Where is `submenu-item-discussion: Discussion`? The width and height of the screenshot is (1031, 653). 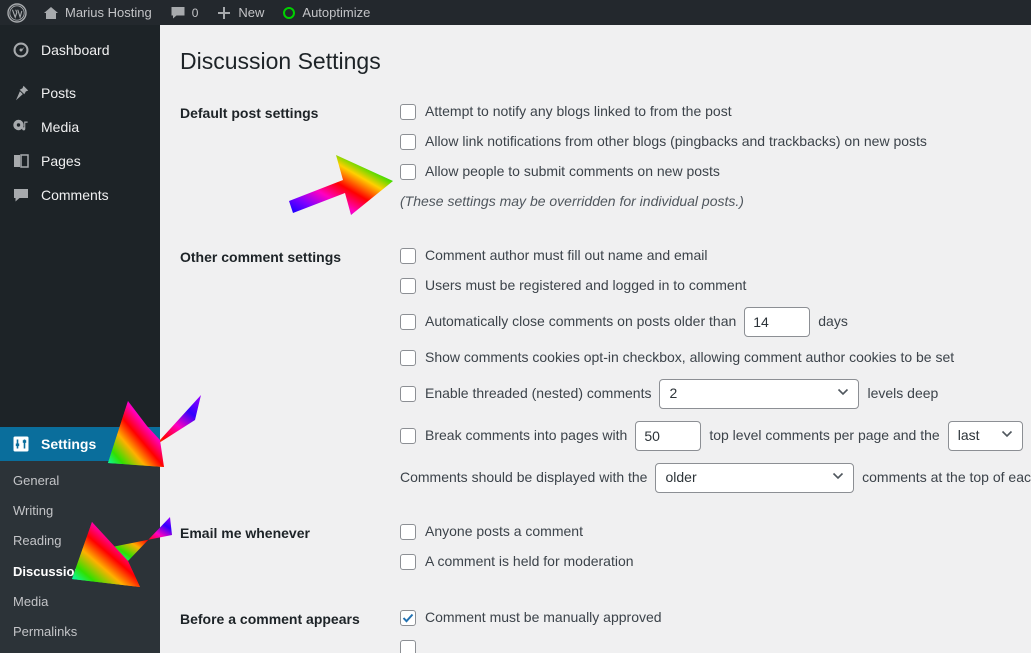 submenu-item-discussion: Discussion is located at coordinates (80, 572).